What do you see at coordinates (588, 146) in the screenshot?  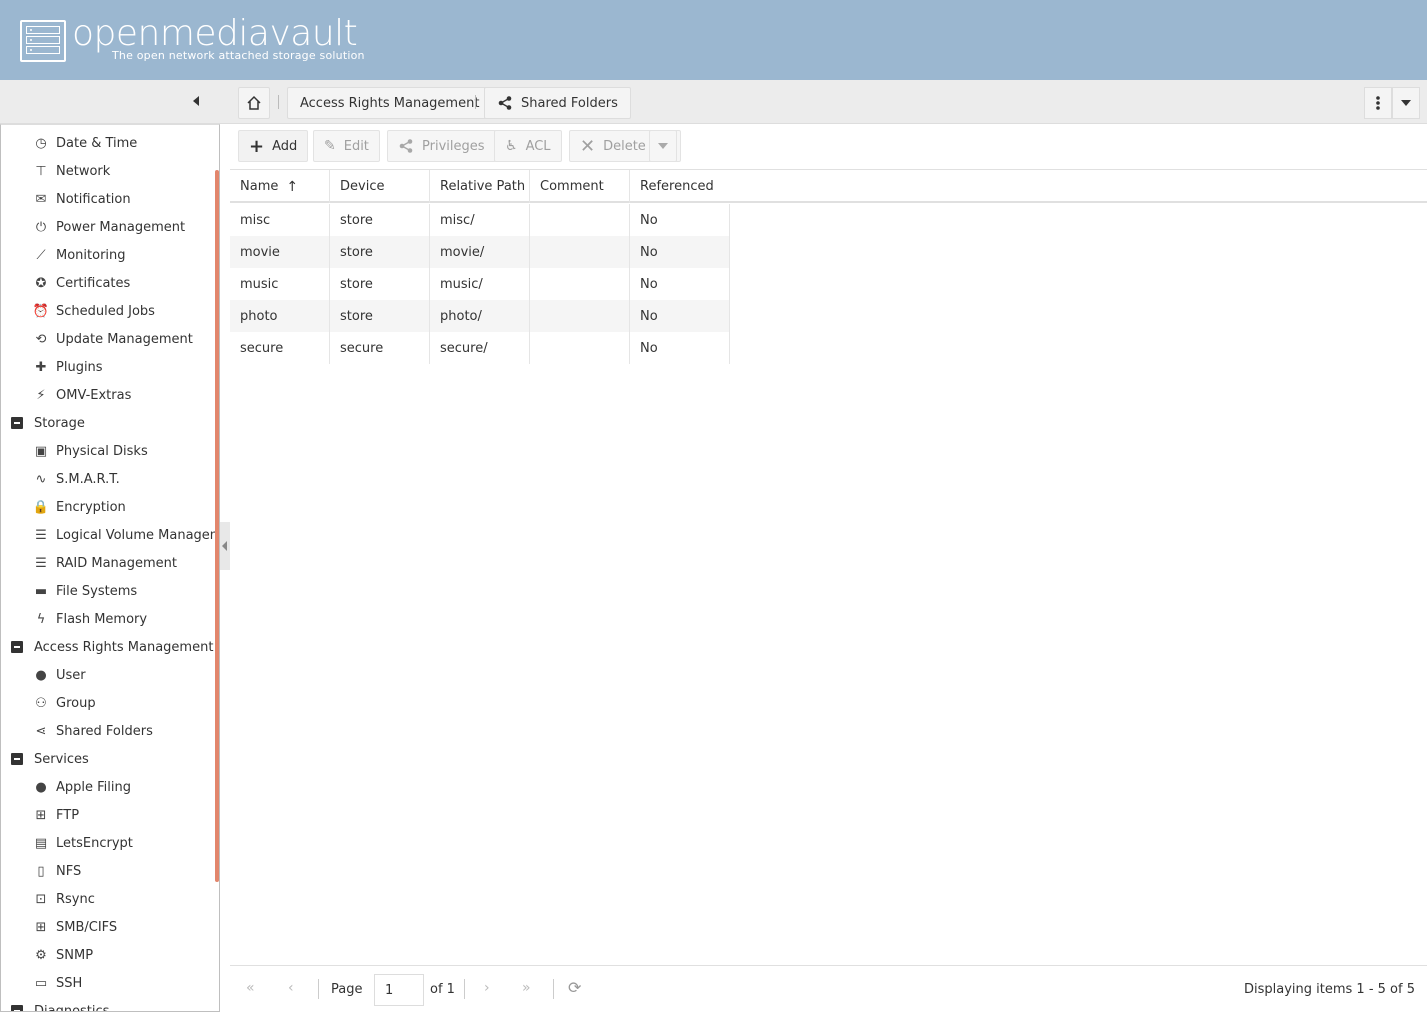 I see `close-icon: ✕` at bounding box center [588, 146].